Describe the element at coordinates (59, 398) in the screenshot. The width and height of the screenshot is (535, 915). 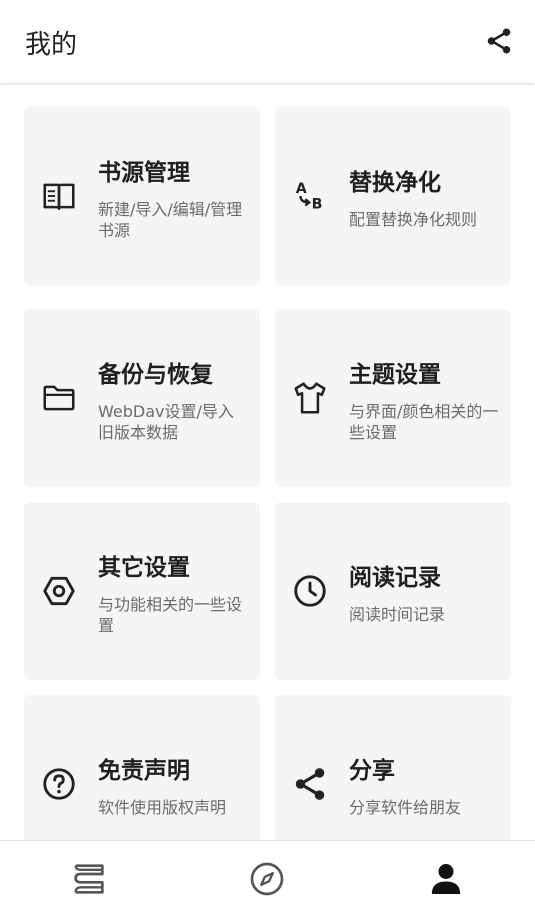
I see `folder-icon` at that location.